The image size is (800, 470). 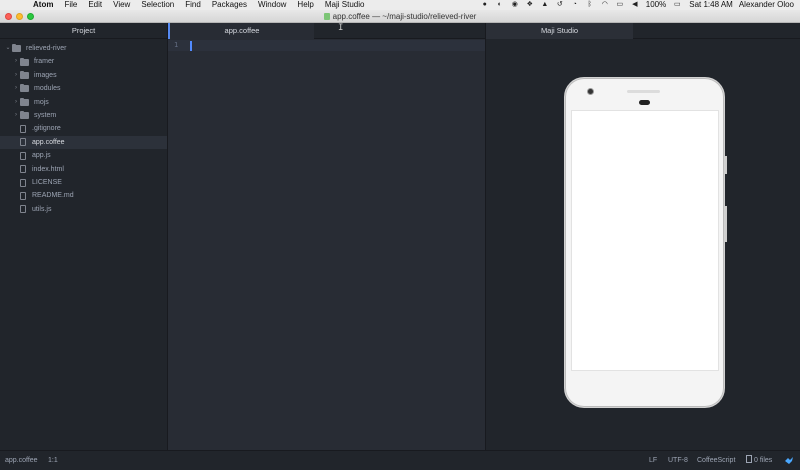 I want to click on tree-file-app-js: app.js, so click(x=83, y=155).